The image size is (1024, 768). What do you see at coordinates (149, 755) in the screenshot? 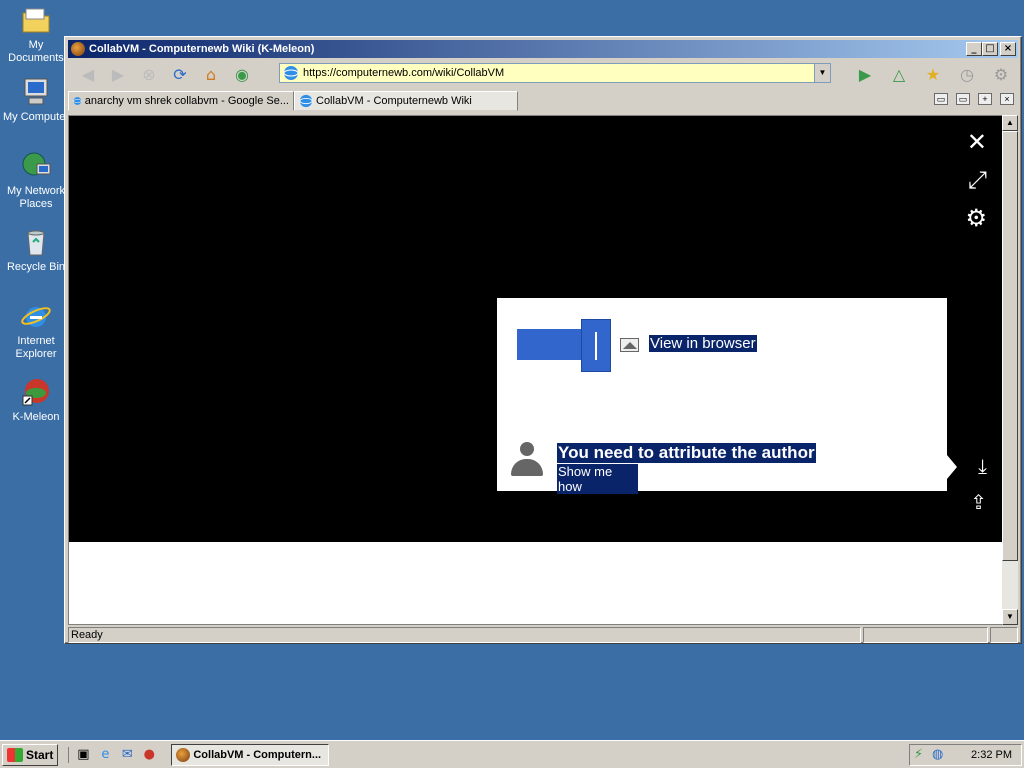
I see `kmeleon-quicklaunch-icon: ●` at bounding box center [149, 755].